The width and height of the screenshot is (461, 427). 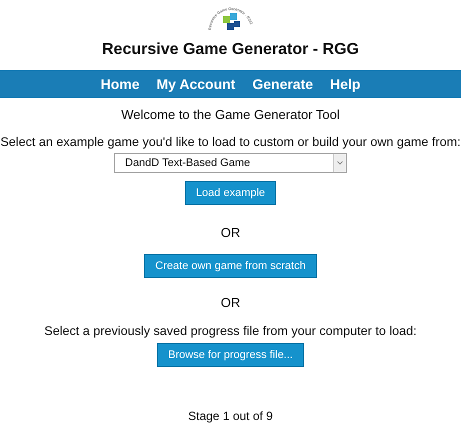 What do you see at coordinates (345, 84) in the screenshot?
I see `nav-link: Help` at bounding box center [345, 84].